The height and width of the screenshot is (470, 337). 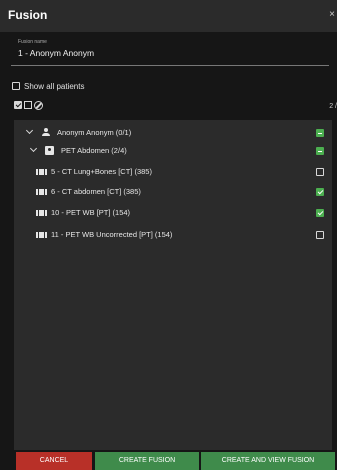 I want to click on tree-row-series: 6 - CT abdomen [CT] (385), so click(x=173, y=192).